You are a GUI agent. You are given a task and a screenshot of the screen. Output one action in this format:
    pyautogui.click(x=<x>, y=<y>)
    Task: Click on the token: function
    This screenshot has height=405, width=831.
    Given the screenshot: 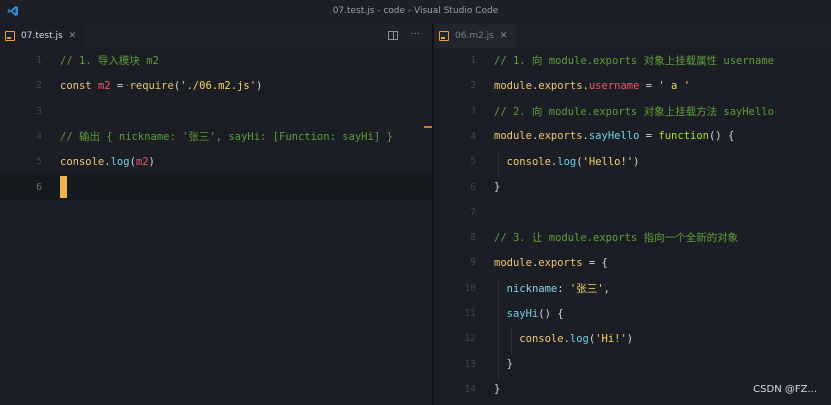 What is the action you would take?
    pyautogui.click(x=683, y=136)
    